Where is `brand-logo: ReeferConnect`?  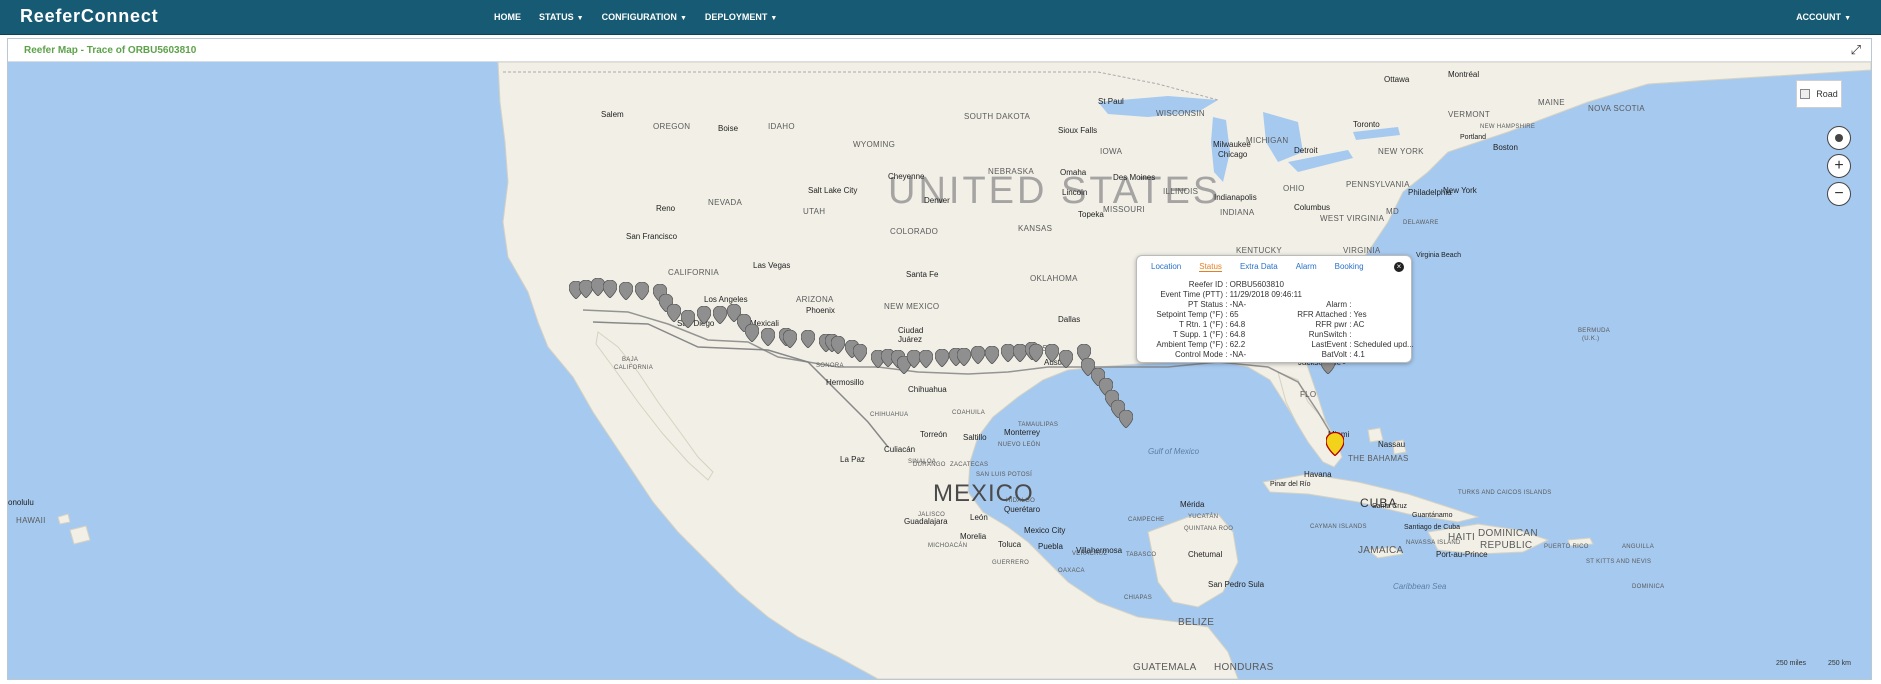
brand-logo: ReeferConnect is located at coordinates (89, 16).